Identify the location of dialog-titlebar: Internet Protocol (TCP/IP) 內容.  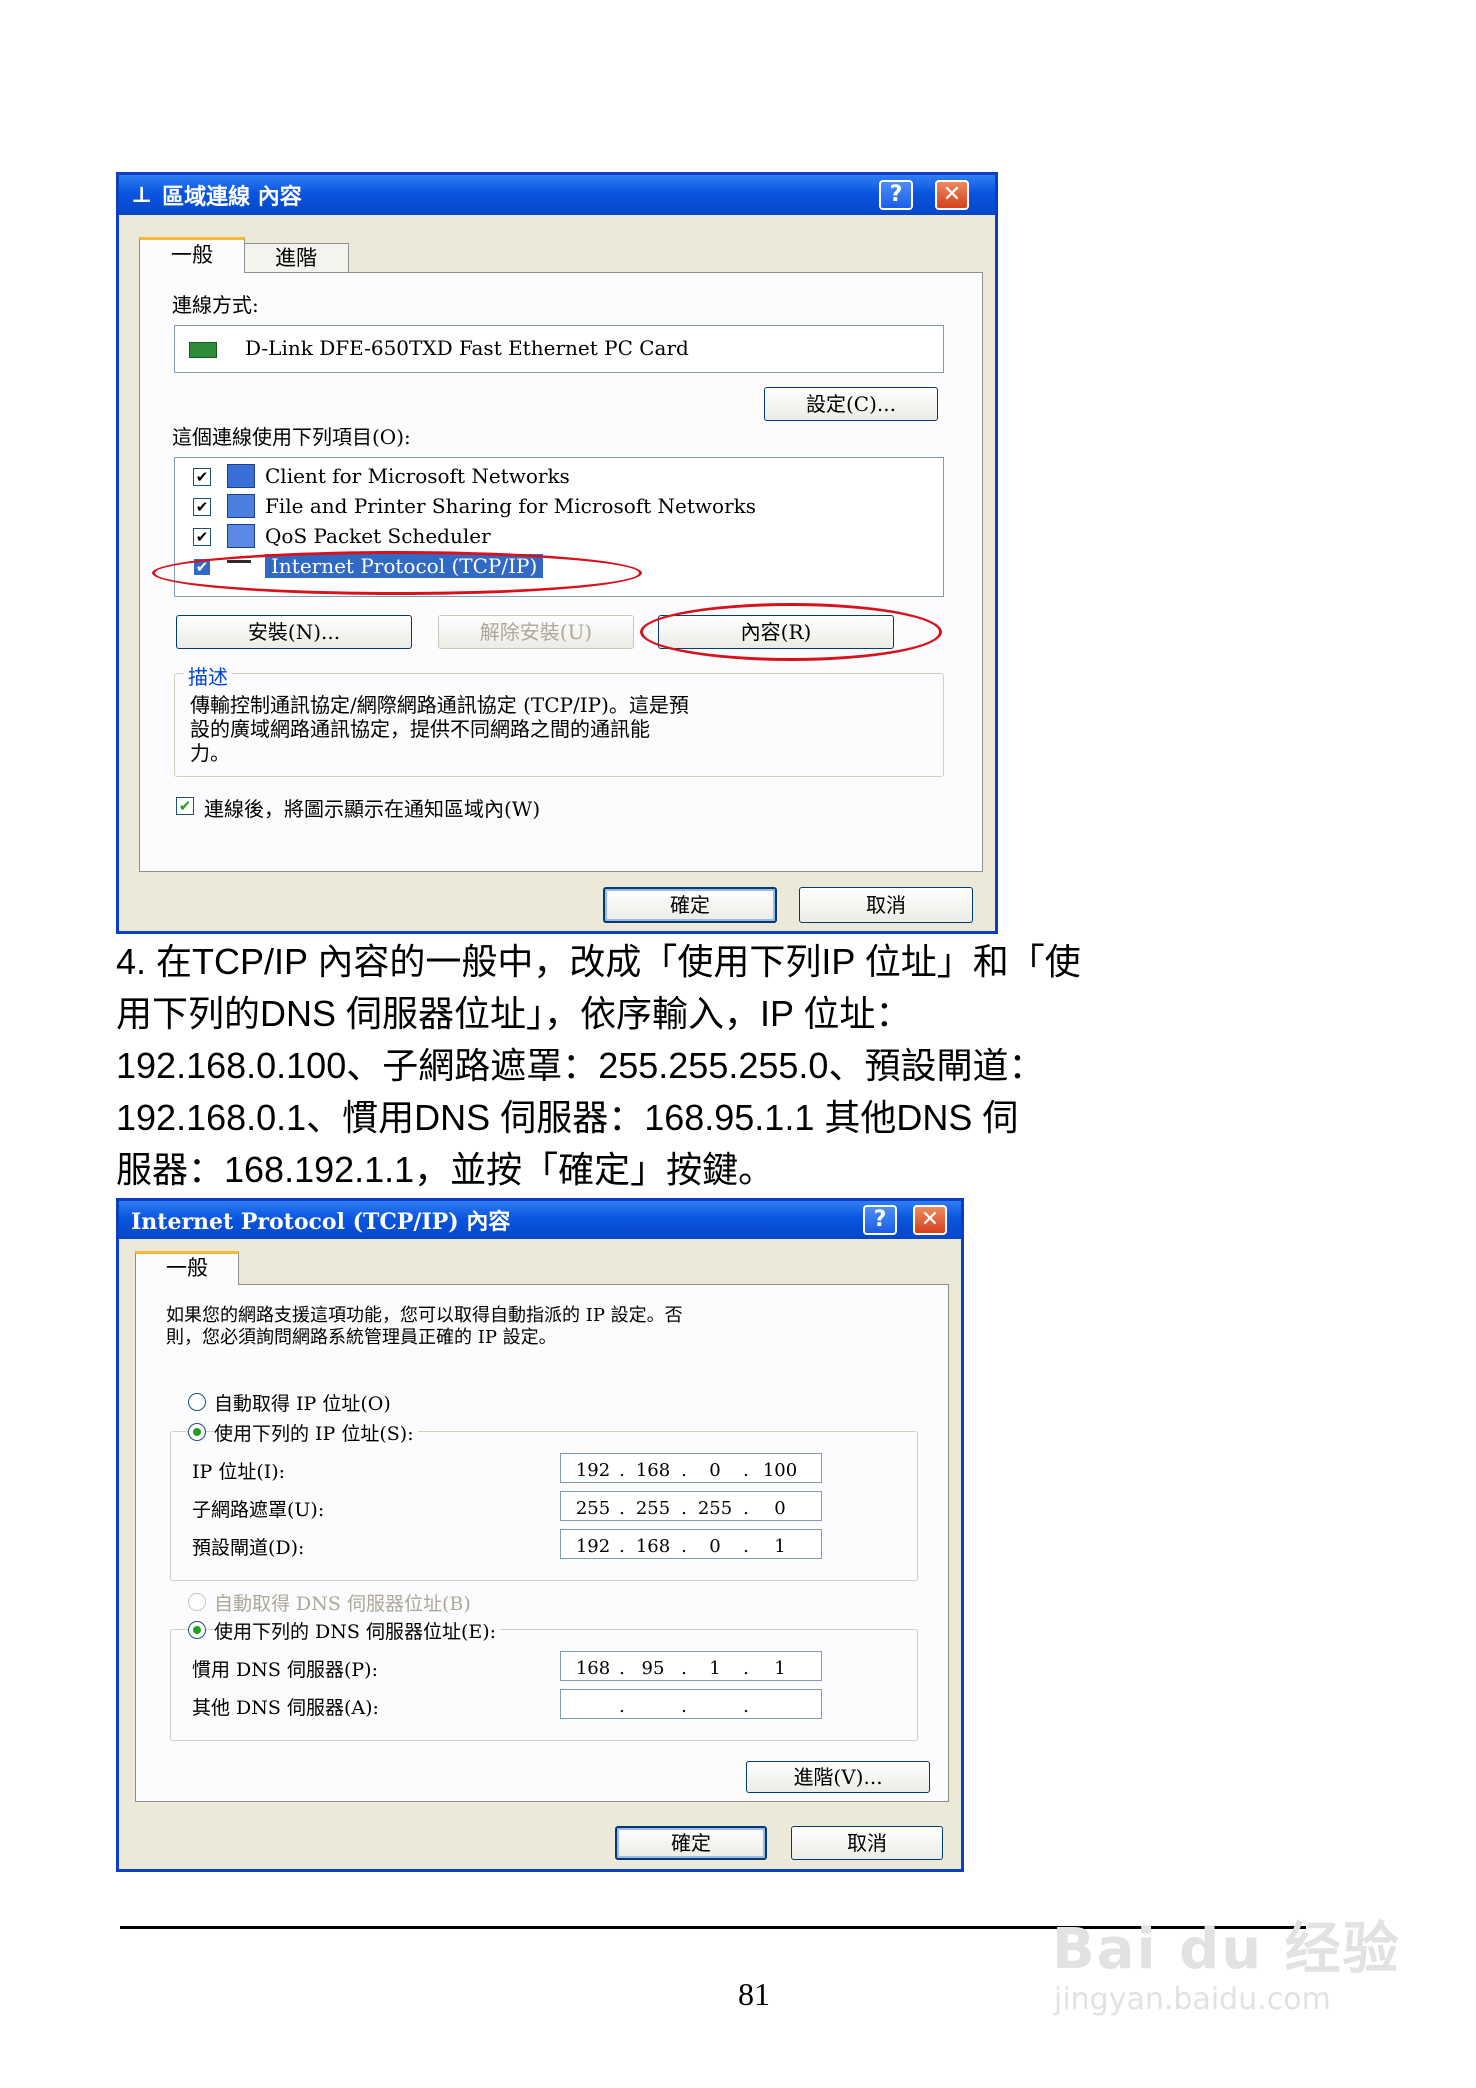
(540, 1220).